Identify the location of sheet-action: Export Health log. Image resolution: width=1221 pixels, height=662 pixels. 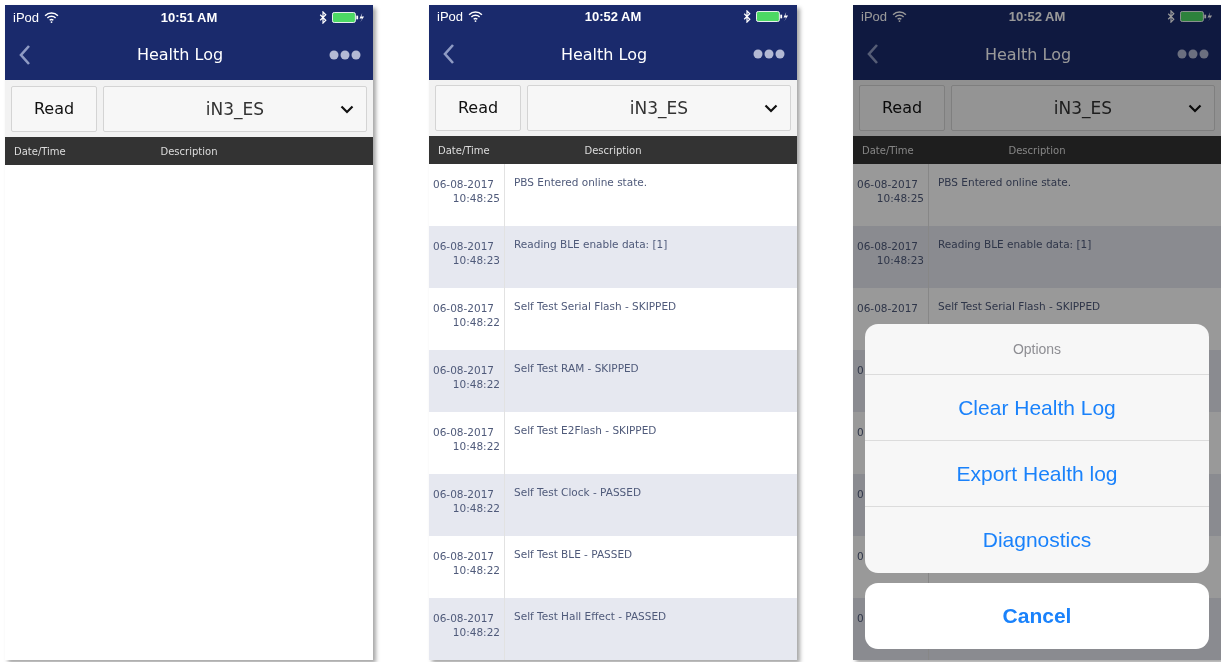
(1037, 474).